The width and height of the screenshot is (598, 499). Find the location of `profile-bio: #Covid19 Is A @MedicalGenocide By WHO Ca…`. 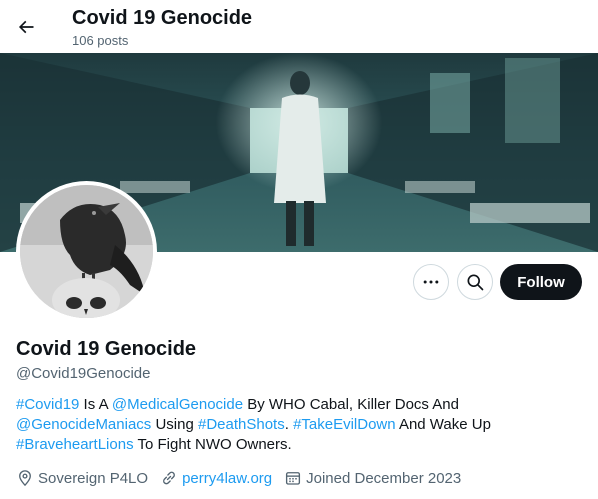

profile-bio: #Covid19 Is A @MedicalGenocide By WHO Ca… is located at coordinates (301, 425).